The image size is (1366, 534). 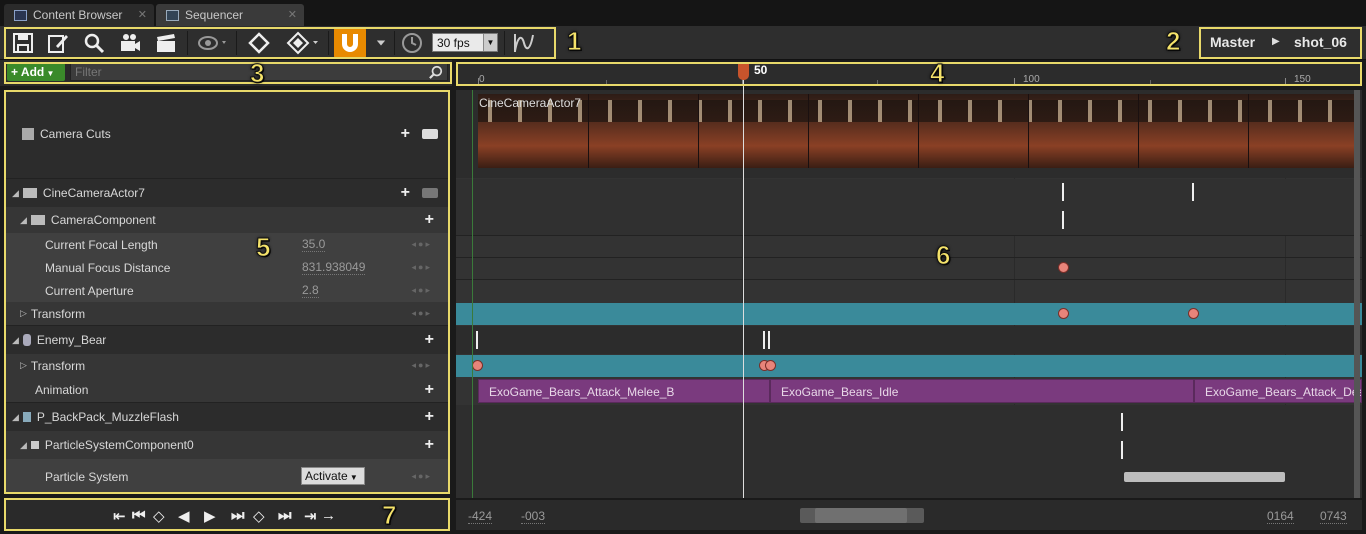 What do you see at coordinates (1320, 42) in the screenshot?
I see `breadcrumb-shot: shot_06` at bounding box center [1320, 42].